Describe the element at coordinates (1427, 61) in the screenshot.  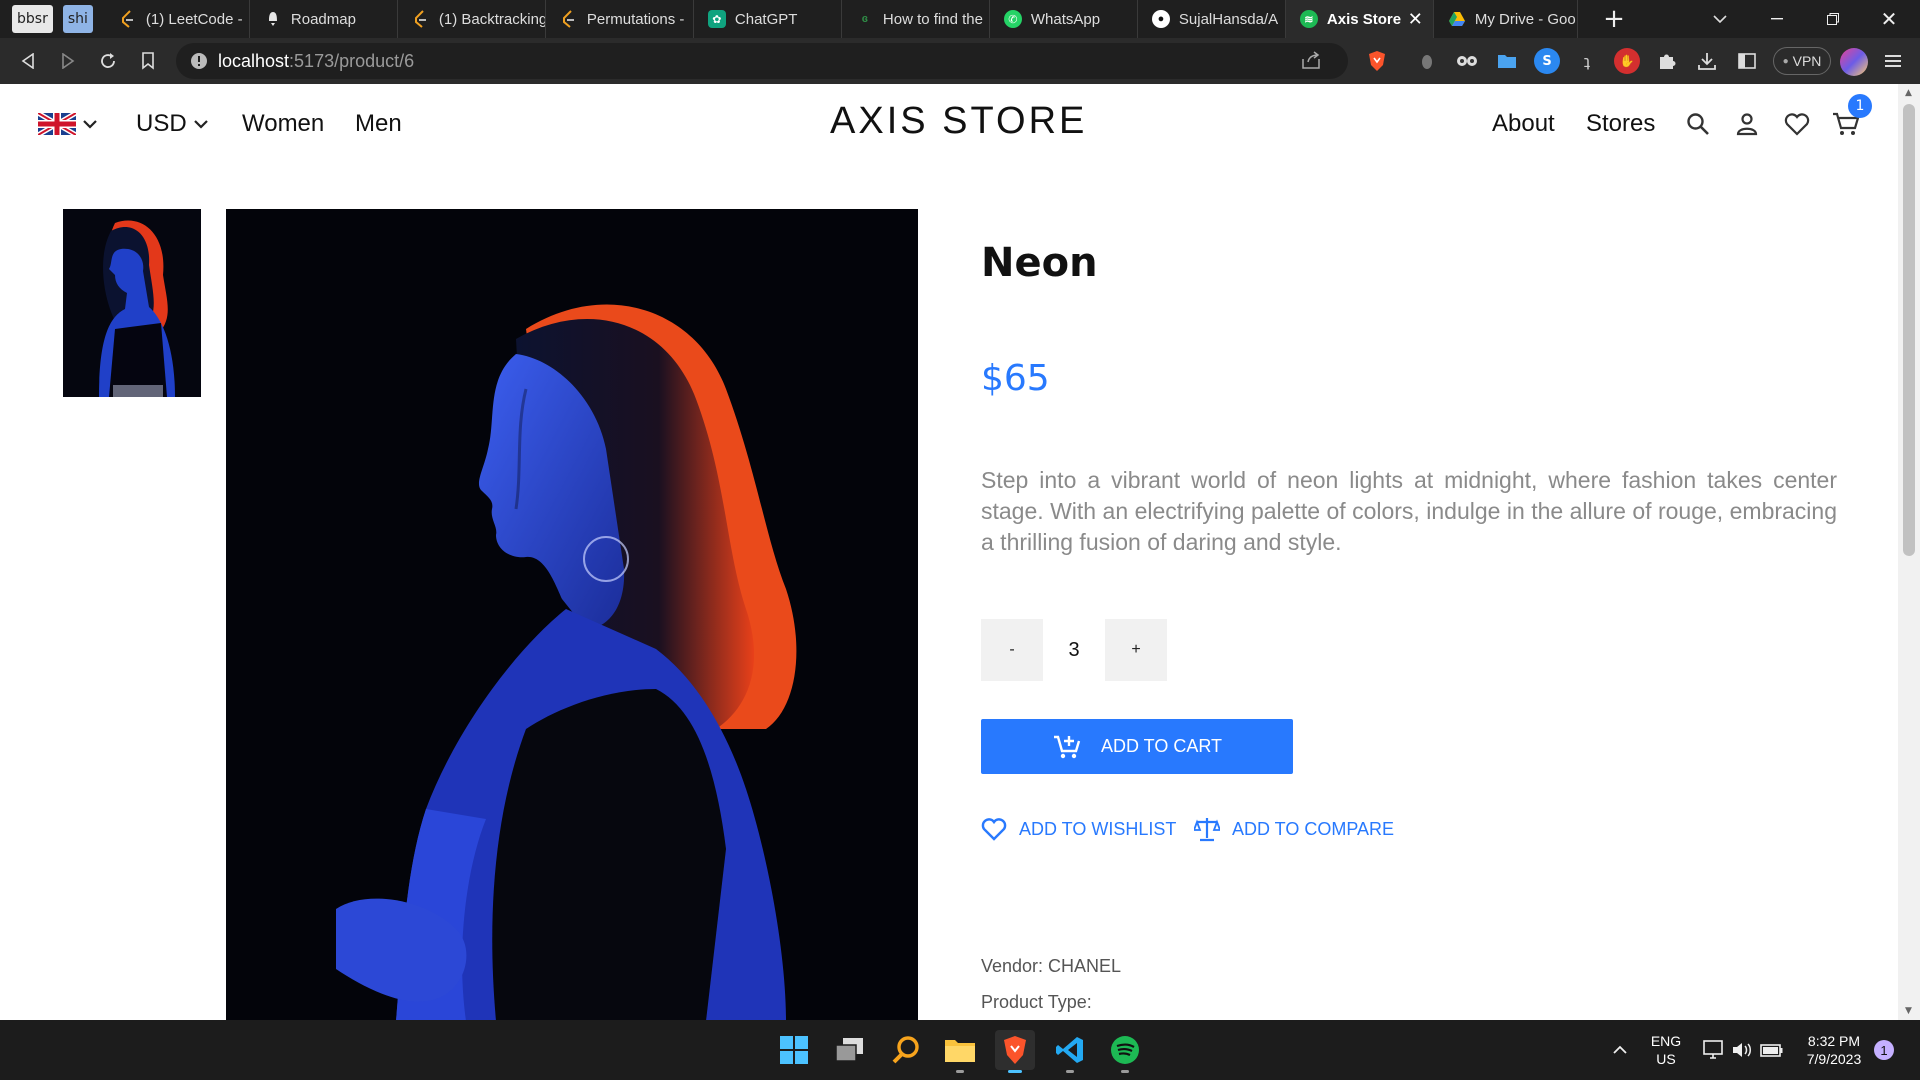
I see `rewards-icon` at that location.